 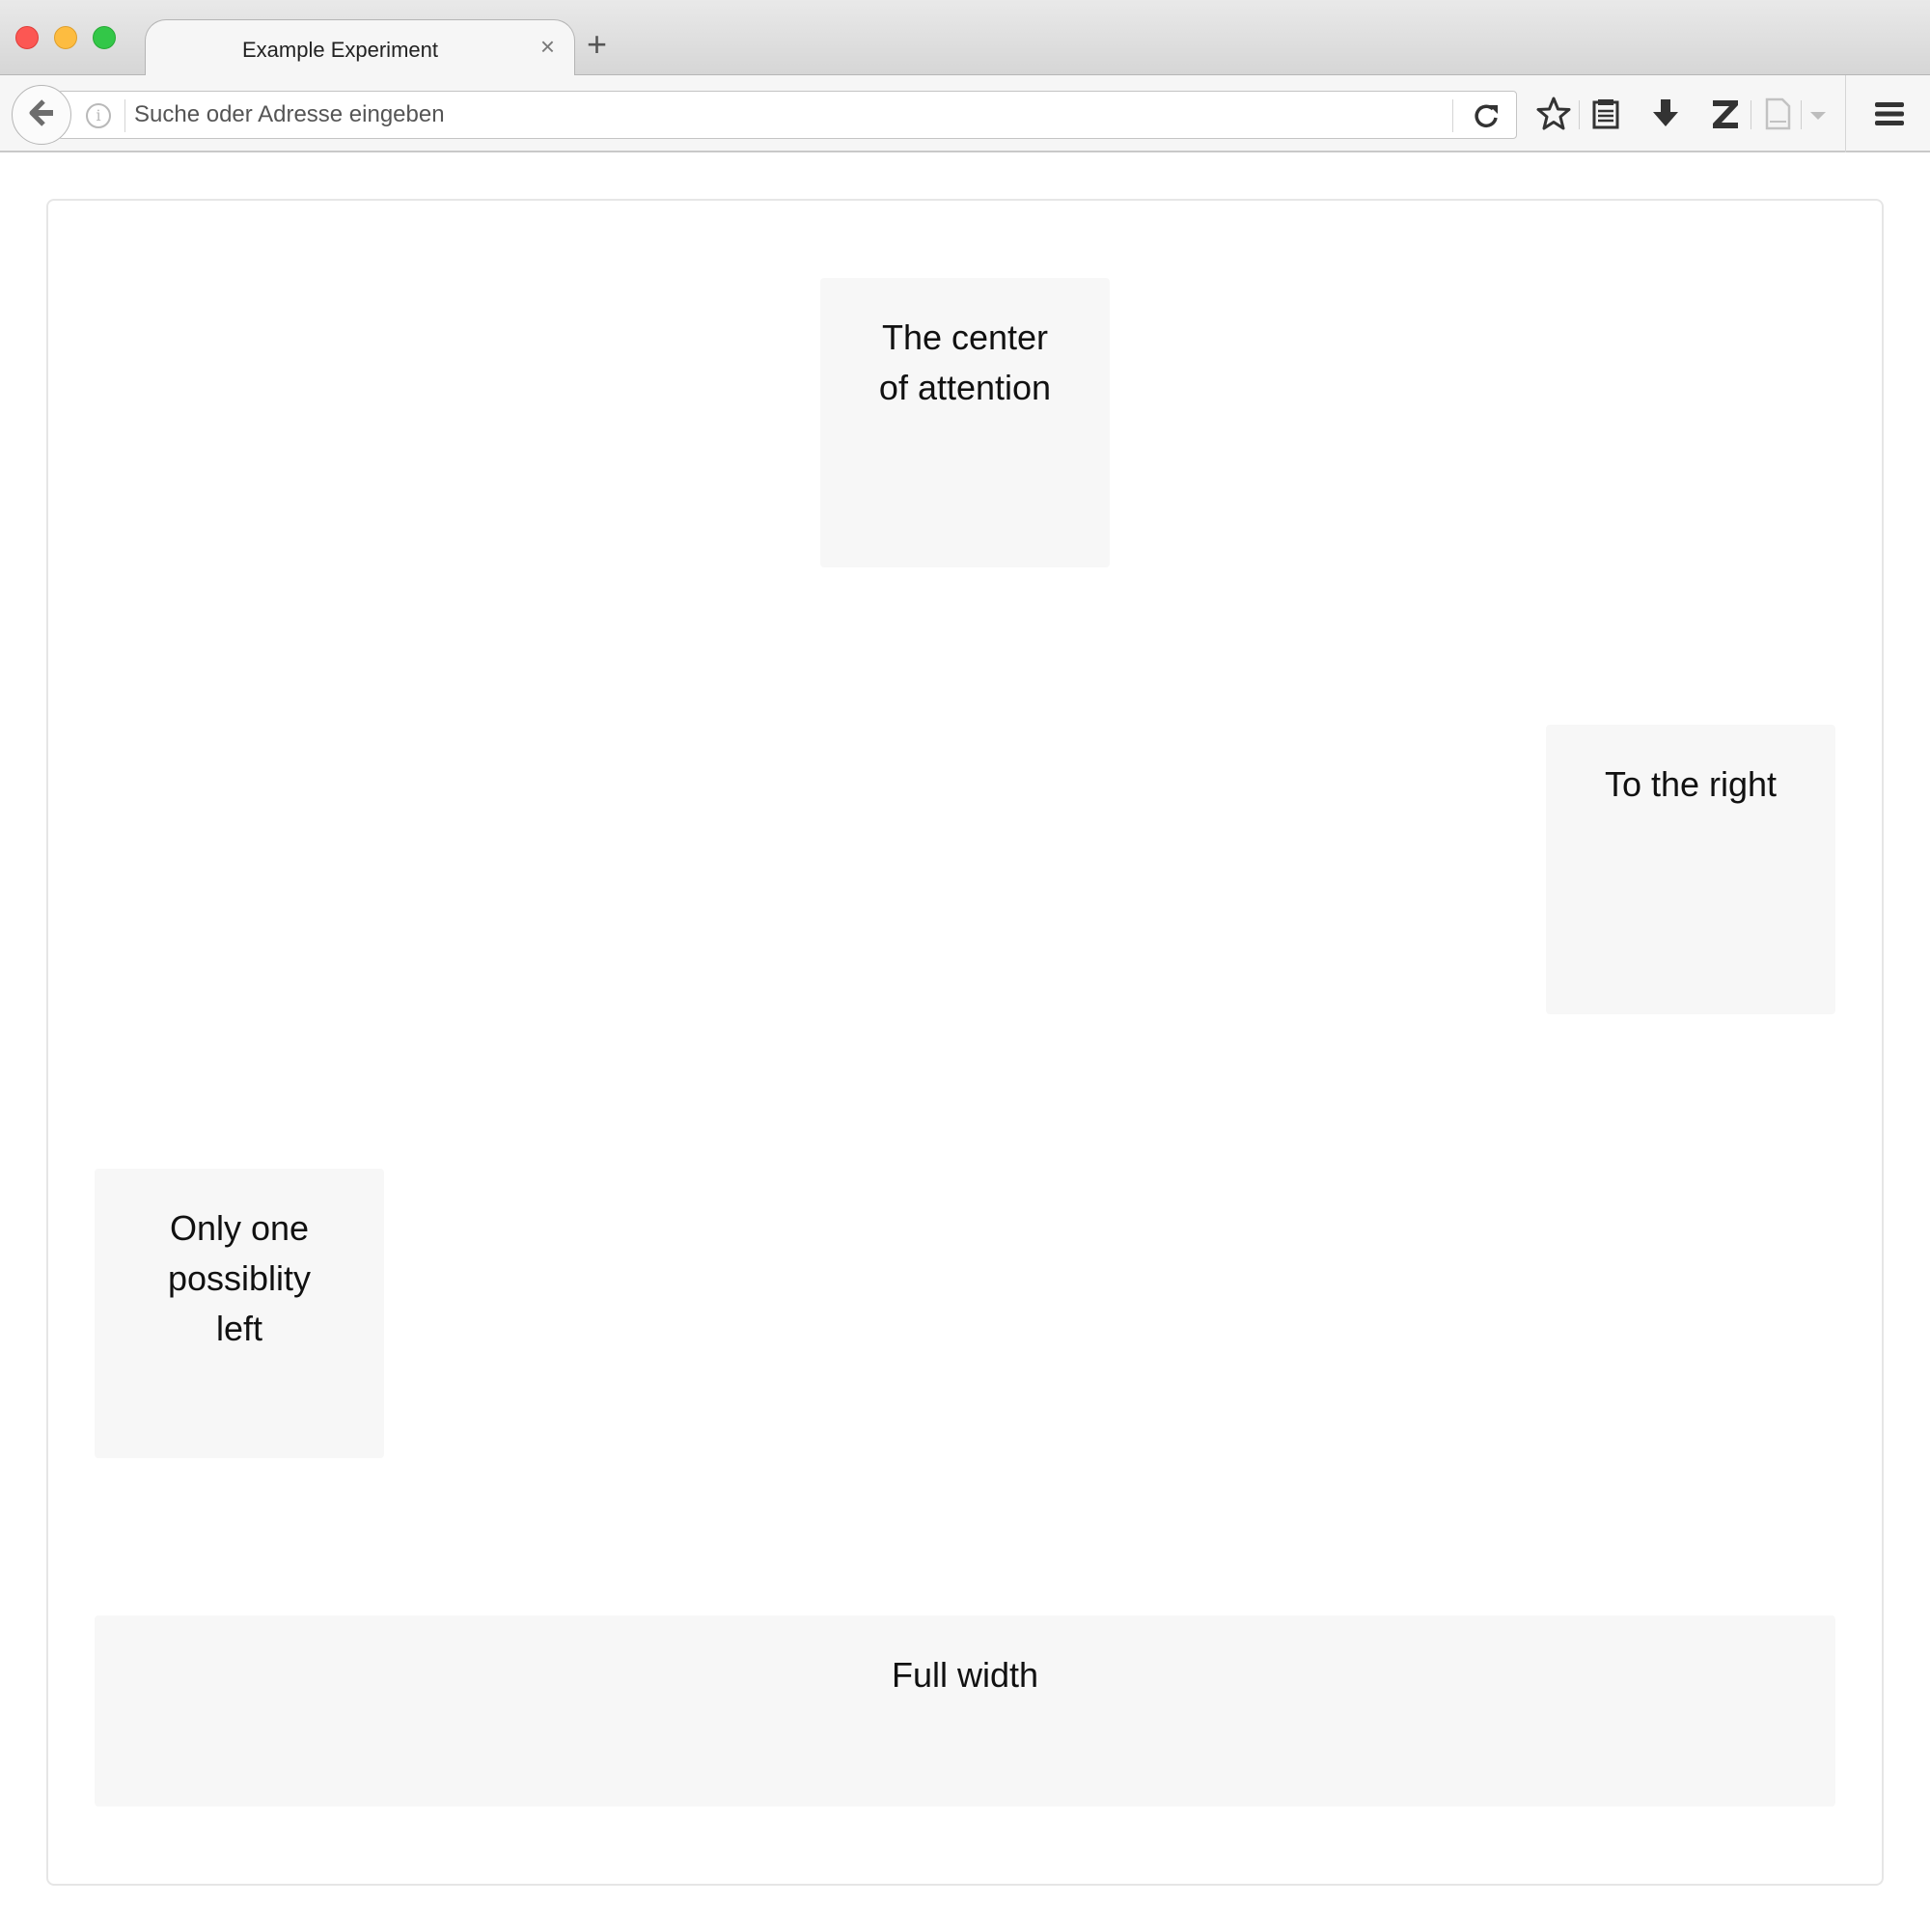 I want to click on right-box: To the right, so click(x=1690, y=869).